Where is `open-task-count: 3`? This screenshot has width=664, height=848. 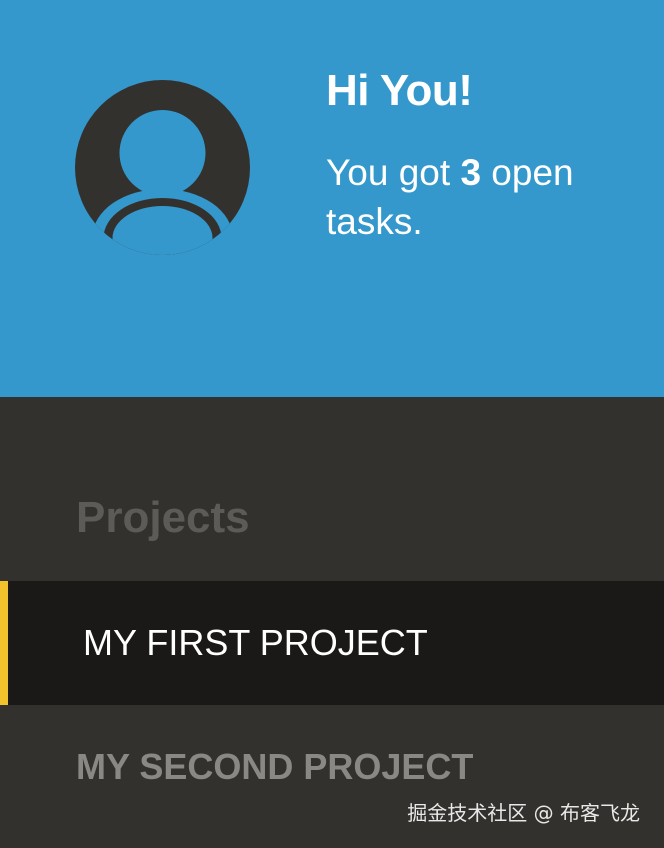 open-task-count: 3 is located at coordinates (471, 172).